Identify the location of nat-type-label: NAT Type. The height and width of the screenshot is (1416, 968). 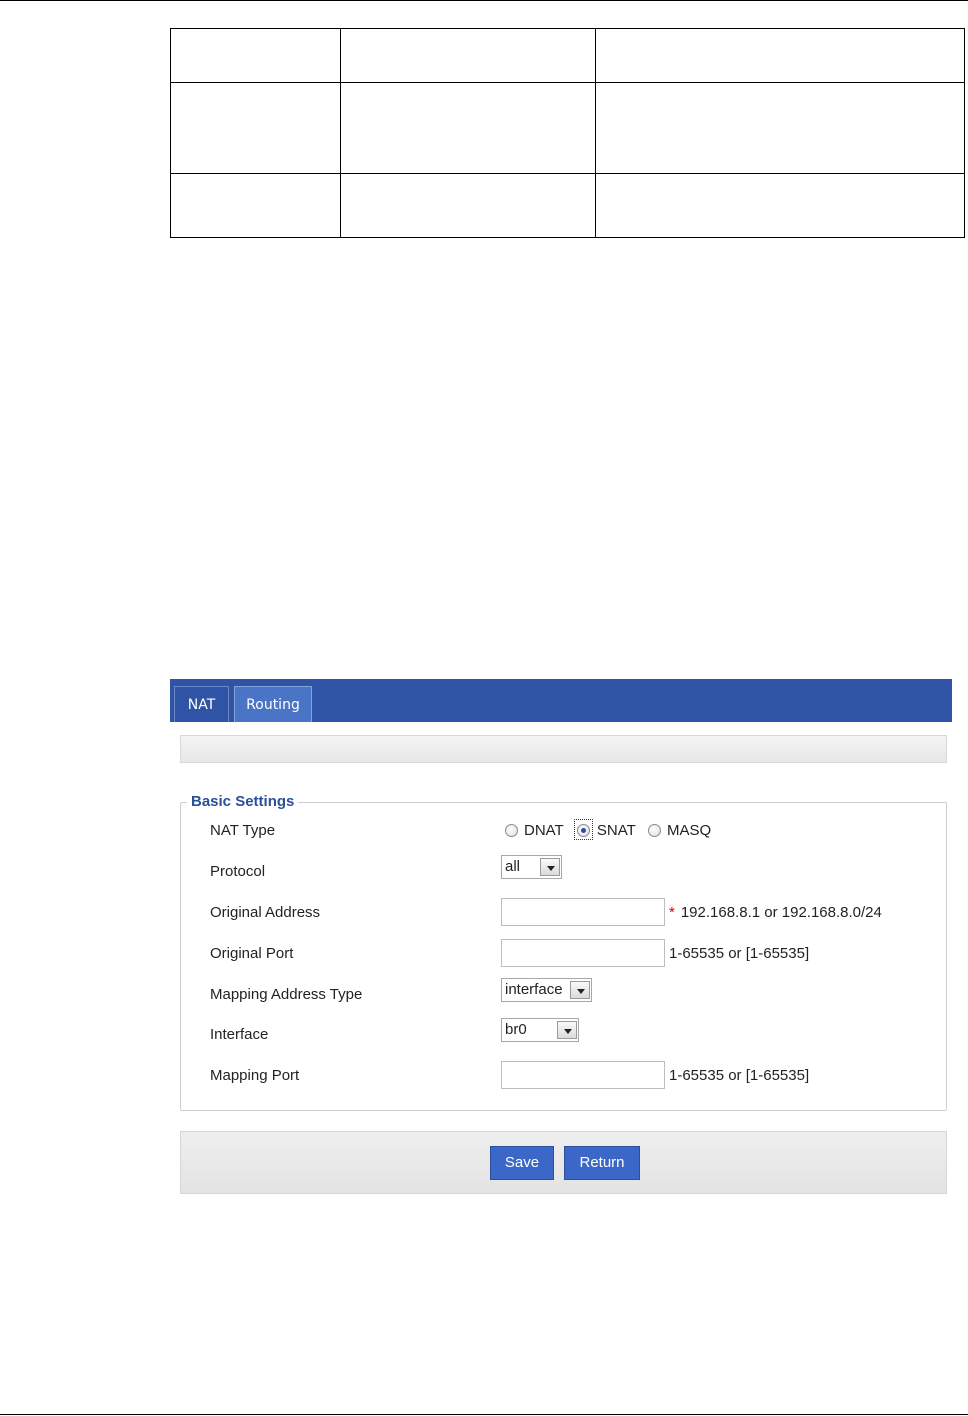
(243, 830).